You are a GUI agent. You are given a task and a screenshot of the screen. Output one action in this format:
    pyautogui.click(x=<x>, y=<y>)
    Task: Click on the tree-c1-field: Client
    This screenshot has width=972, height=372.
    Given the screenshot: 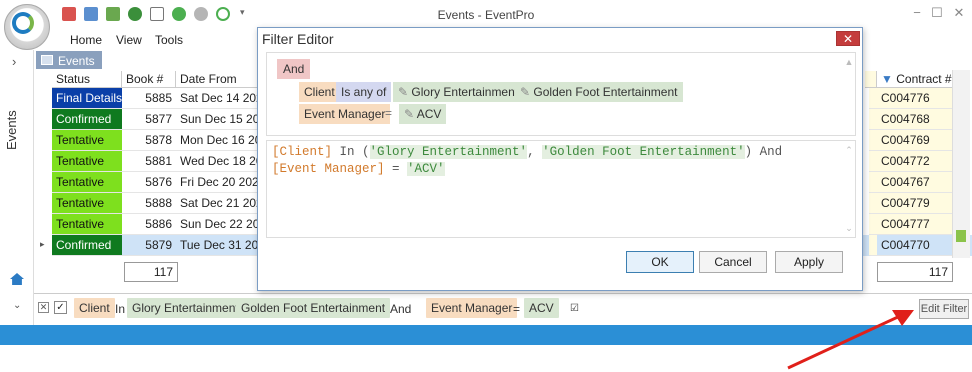 What is the action you would take?
    pyautogui.click(x=319, y=92)
    